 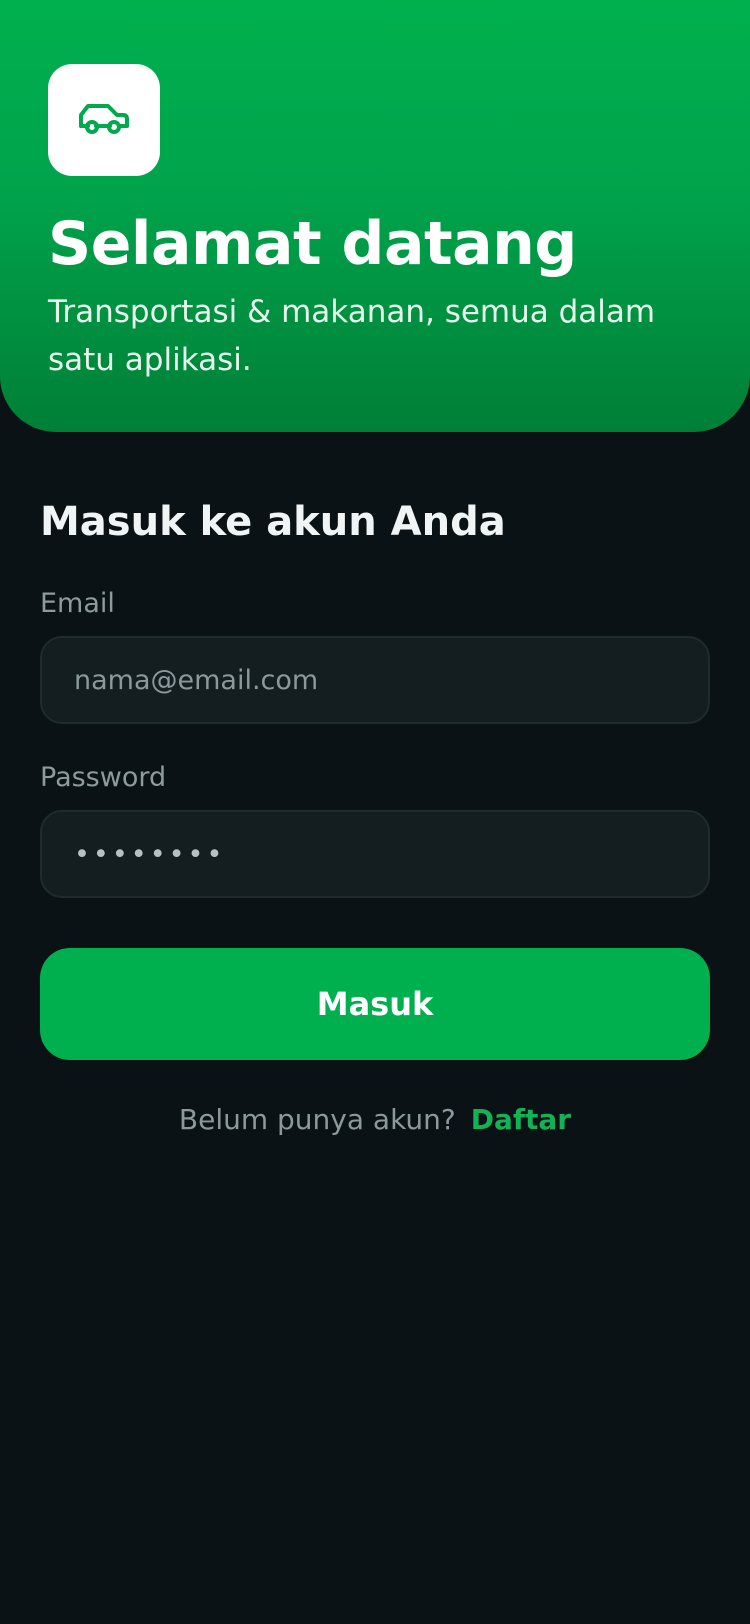 What do you see at coordinates (273, 522) in the screenshot?
I see `form-title: Masuk ke akun Anda` at bounding box center [273, 522].